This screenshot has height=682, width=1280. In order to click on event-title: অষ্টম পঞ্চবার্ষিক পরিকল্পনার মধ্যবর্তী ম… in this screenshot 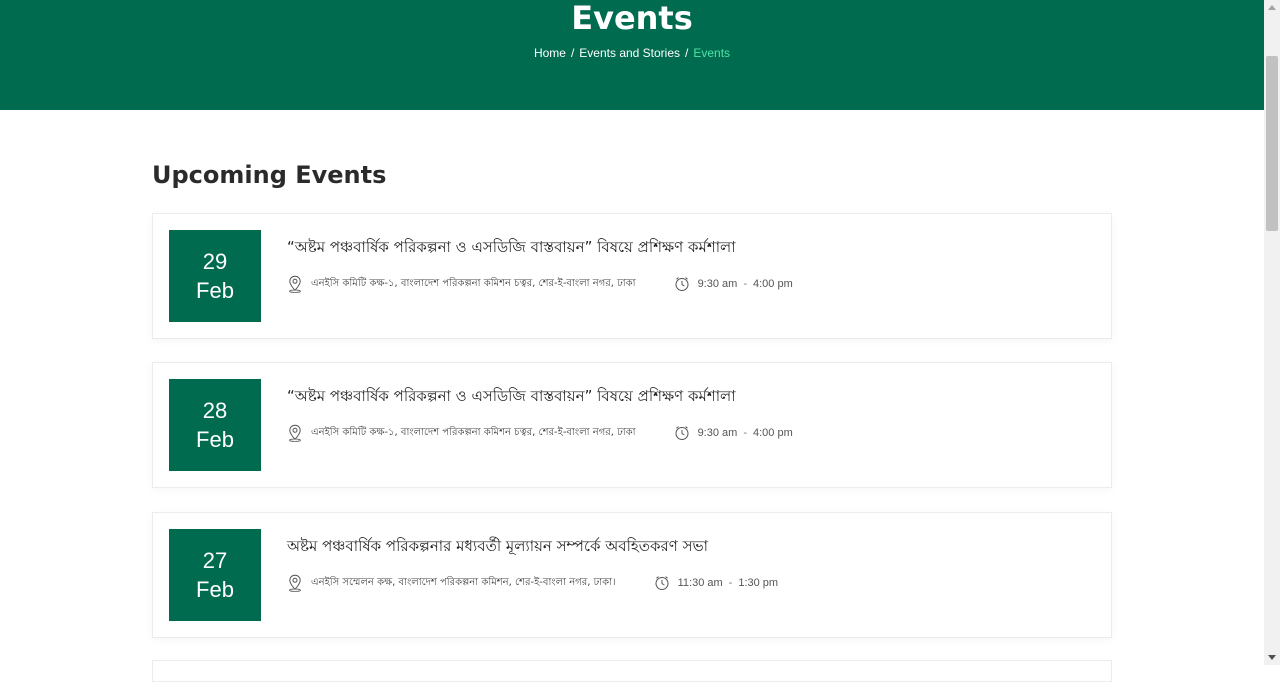, I will do `click(497, 547)`.